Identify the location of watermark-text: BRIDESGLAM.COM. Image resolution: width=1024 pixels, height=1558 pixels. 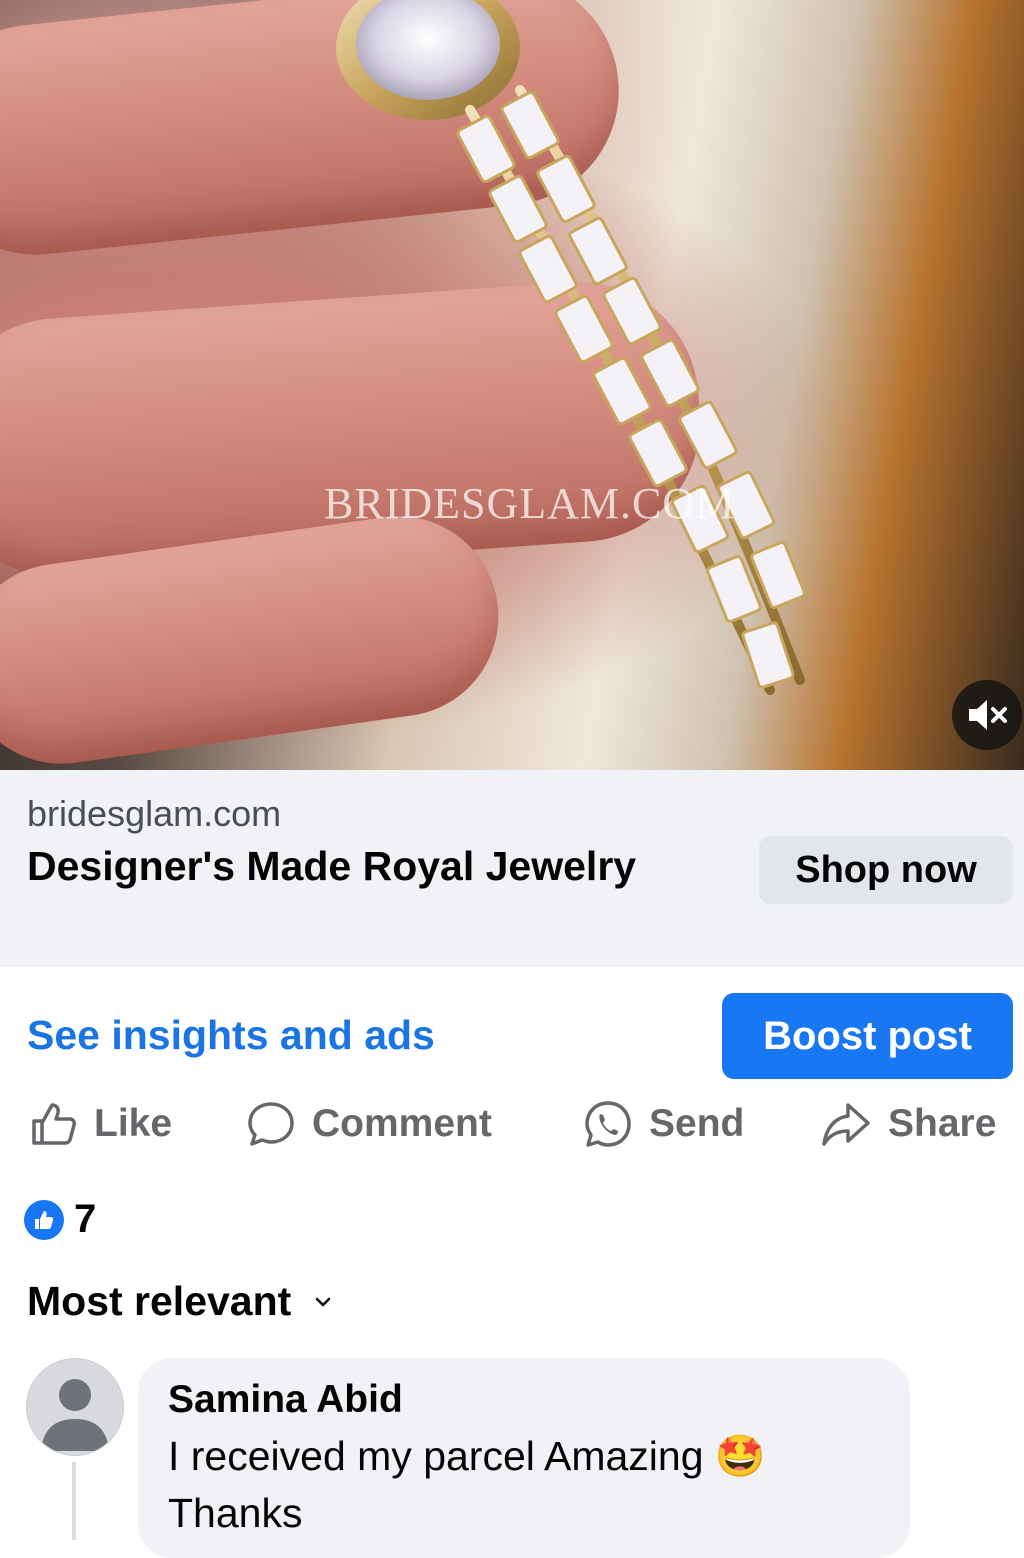
(530, 503).